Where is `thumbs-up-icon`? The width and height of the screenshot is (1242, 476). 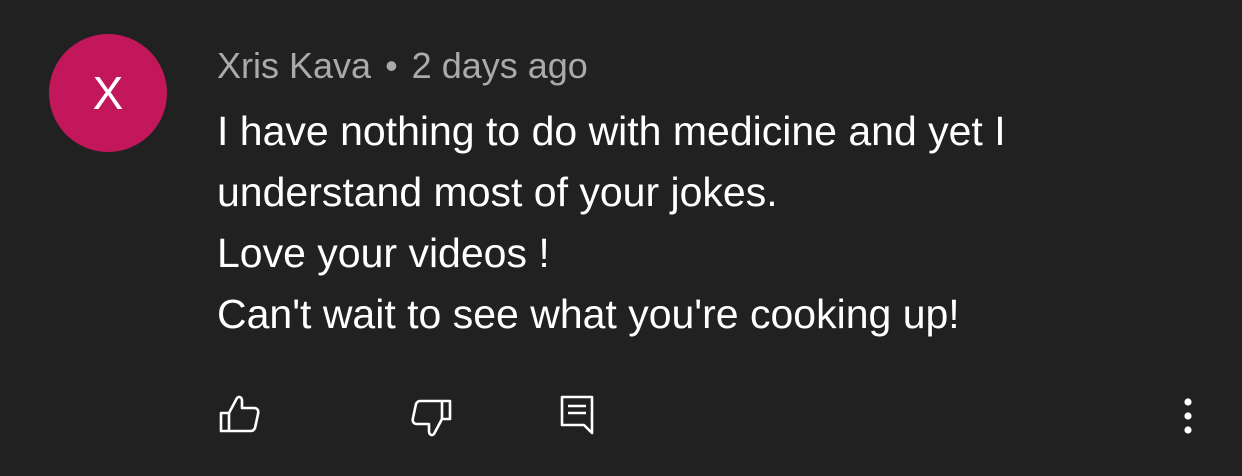 thumbs-up-icon is located at coordinates (239, 414).